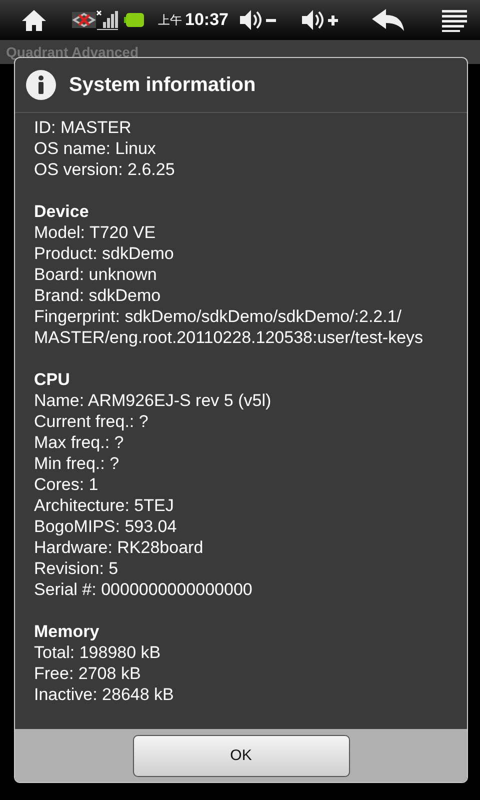 The image size is (480, 800). I want to click on clock-time: 10:37, so click(206, 20).